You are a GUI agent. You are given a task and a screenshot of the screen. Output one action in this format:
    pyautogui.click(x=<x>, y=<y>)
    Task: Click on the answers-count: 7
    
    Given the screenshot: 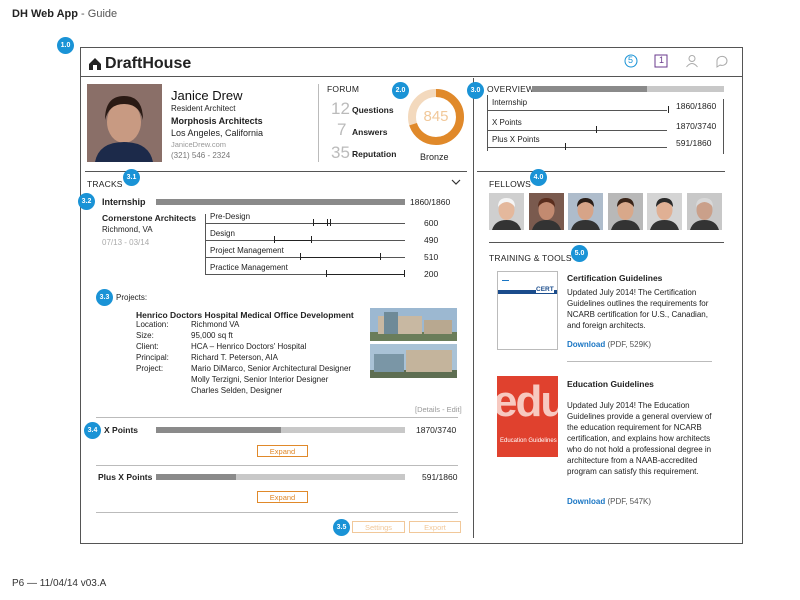 What is the action you would take?
    pyautogui.click(x=342, y=129)
    